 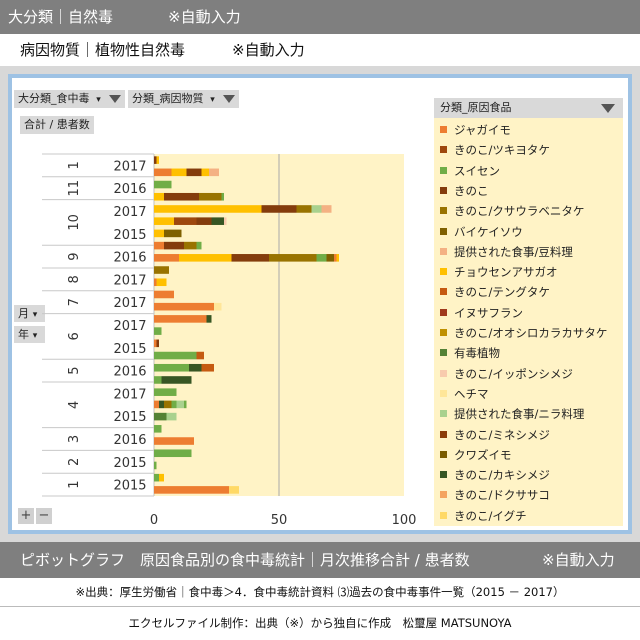 I want to click on month-tick-label: 10, so click(x=74, y=222).